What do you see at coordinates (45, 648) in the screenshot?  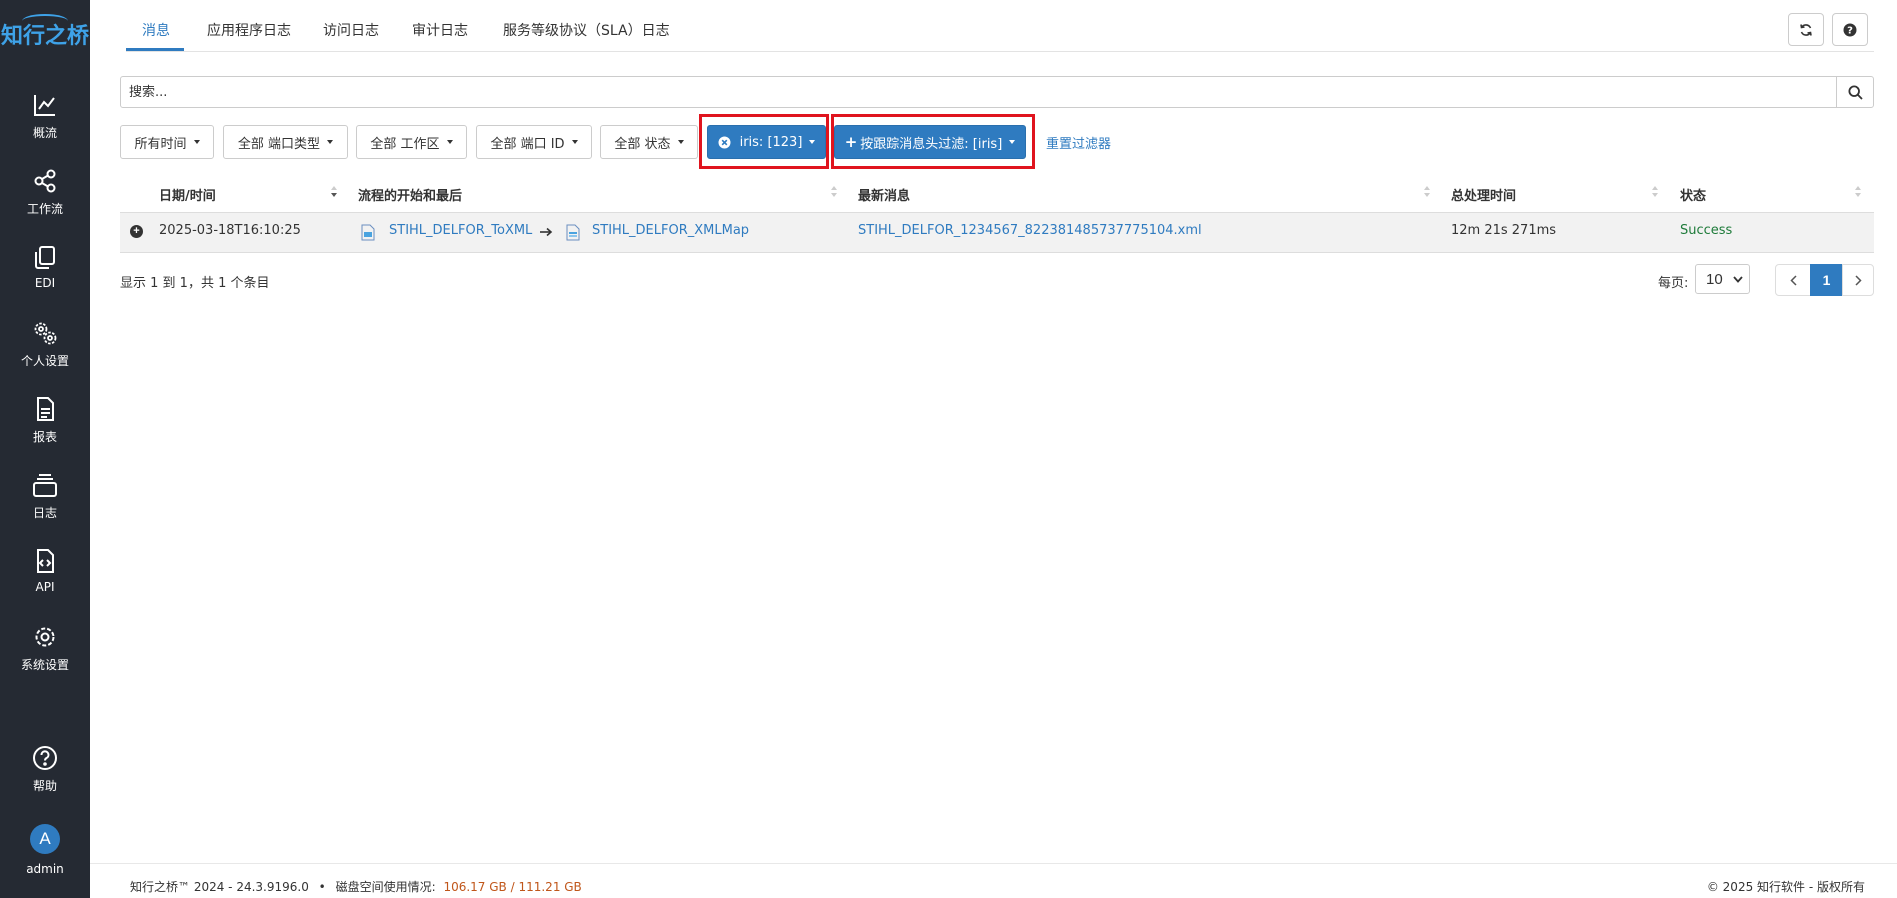 I see `sidebar-item-system-settings: 系统设置` at bounding box center [45, 648].